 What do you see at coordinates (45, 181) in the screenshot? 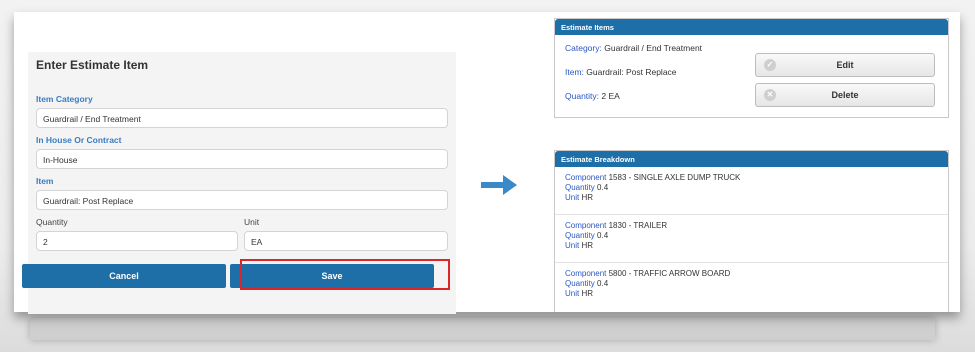
I see `item-label: Item` at bounding box center [45, 181].